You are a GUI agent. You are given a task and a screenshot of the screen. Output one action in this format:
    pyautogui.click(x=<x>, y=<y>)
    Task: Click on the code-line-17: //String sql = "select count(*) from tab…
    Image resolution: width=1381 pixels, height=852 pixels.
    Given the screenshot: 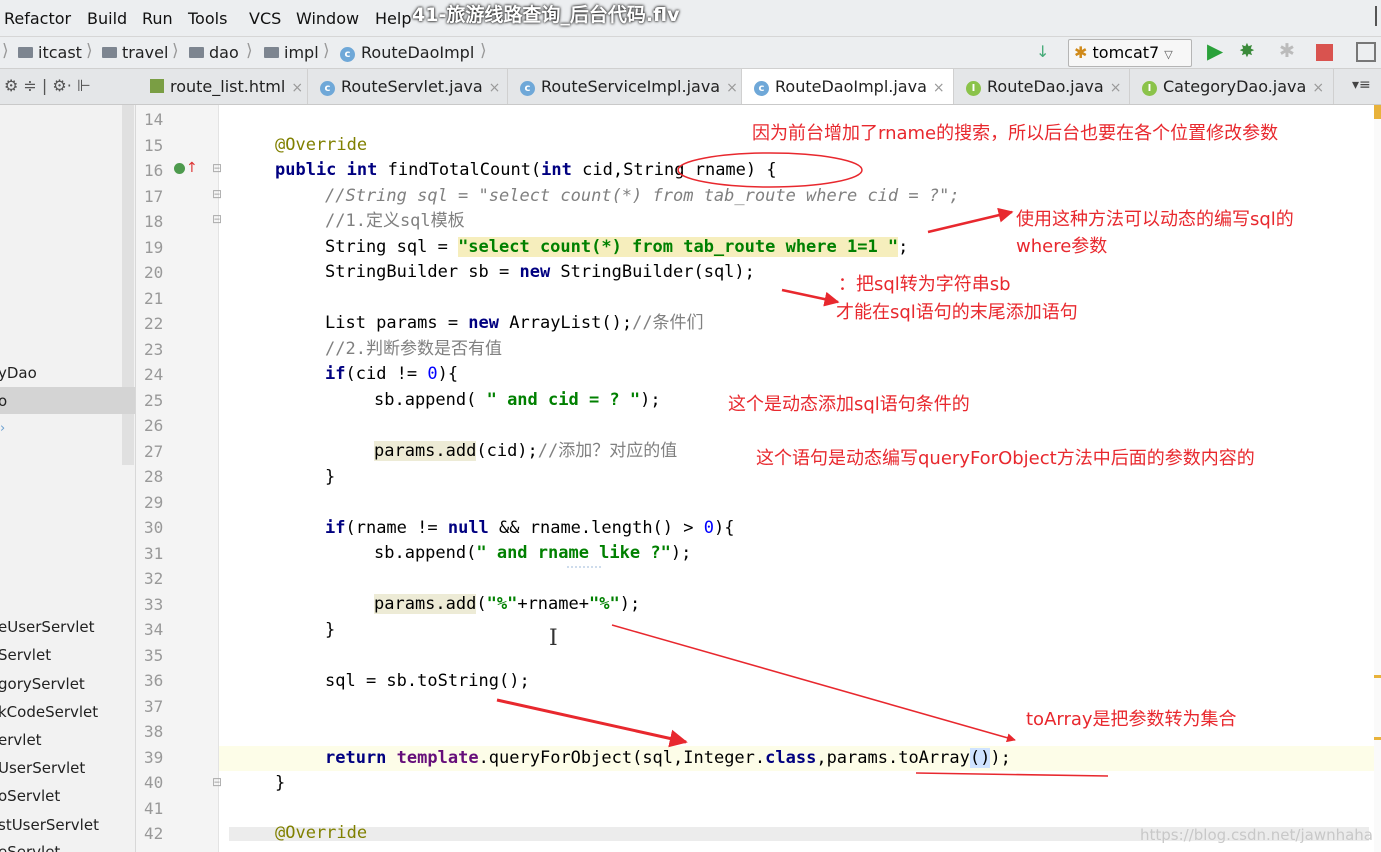 What is the action you would take?
    pyautogui.click(x=642, y=196)
    